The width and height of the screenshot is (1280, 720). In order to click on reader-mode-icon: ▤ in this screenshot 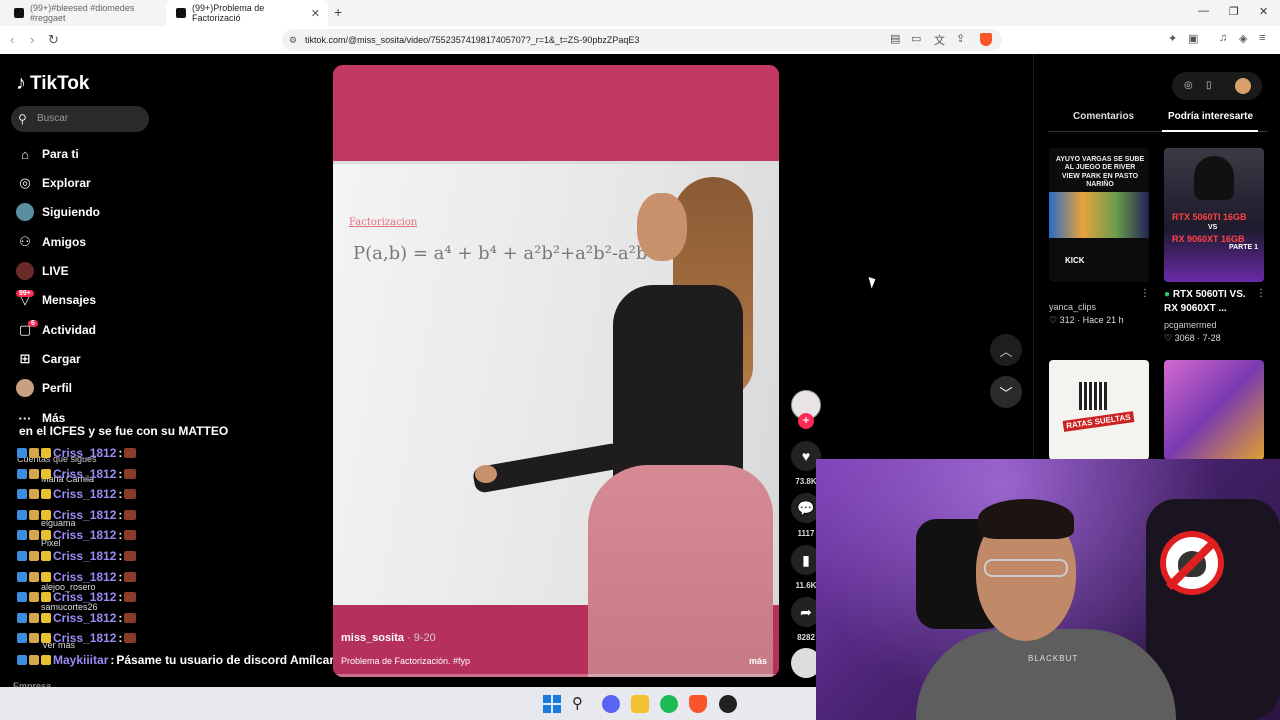, I will do `click(895, 38)`.